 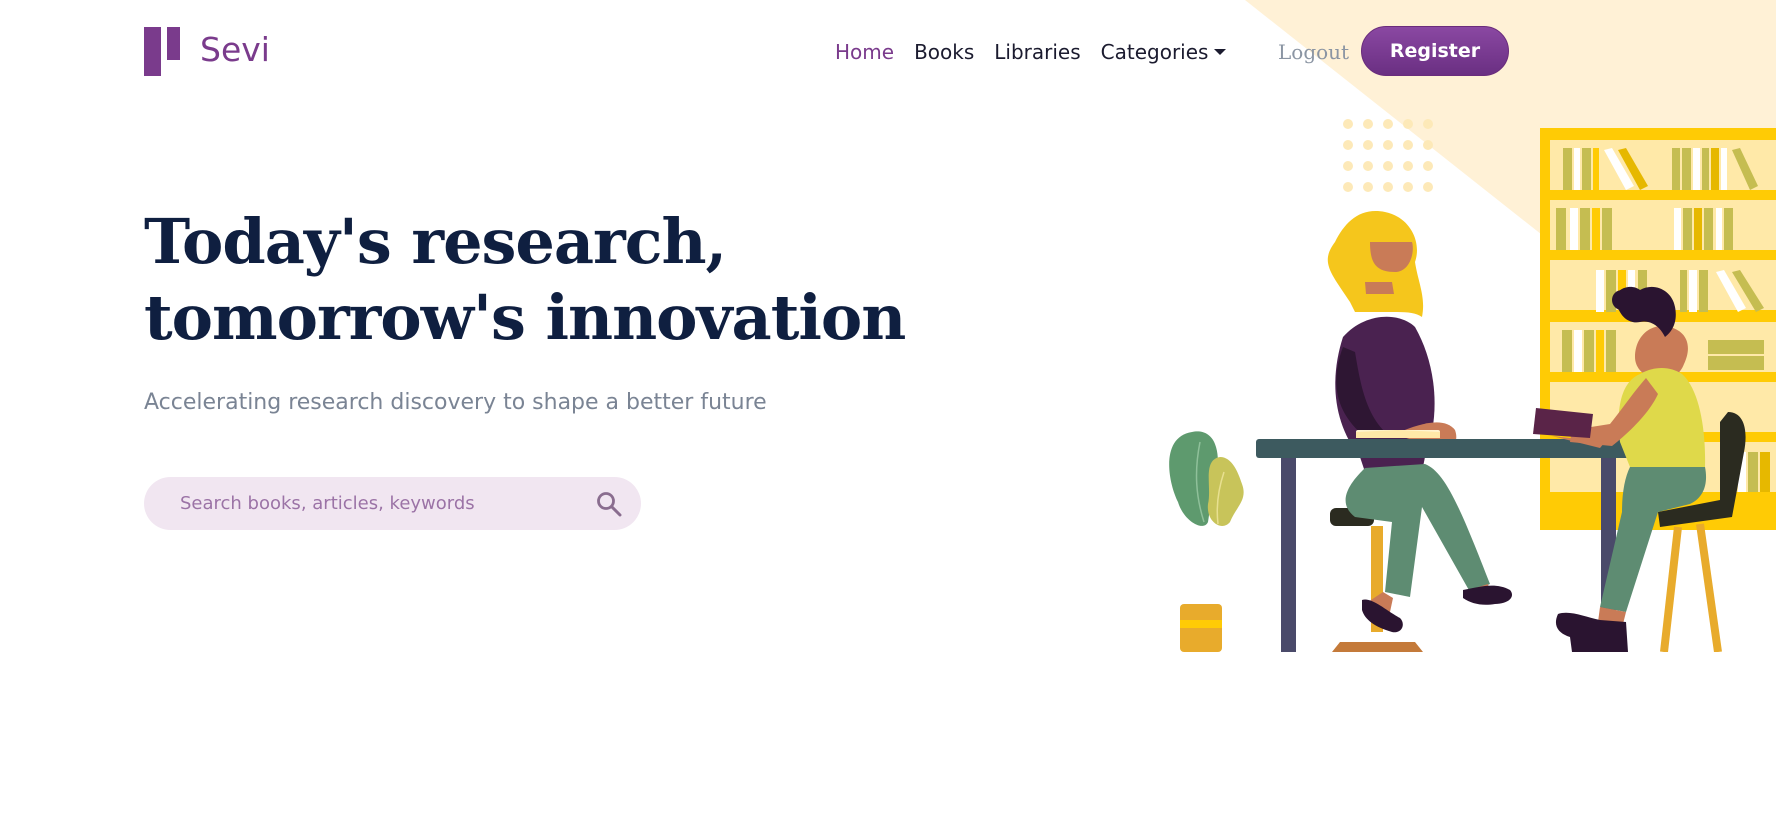 I want to click on hero-headline-line-1: Today's research,, so click(x=435, y=241).